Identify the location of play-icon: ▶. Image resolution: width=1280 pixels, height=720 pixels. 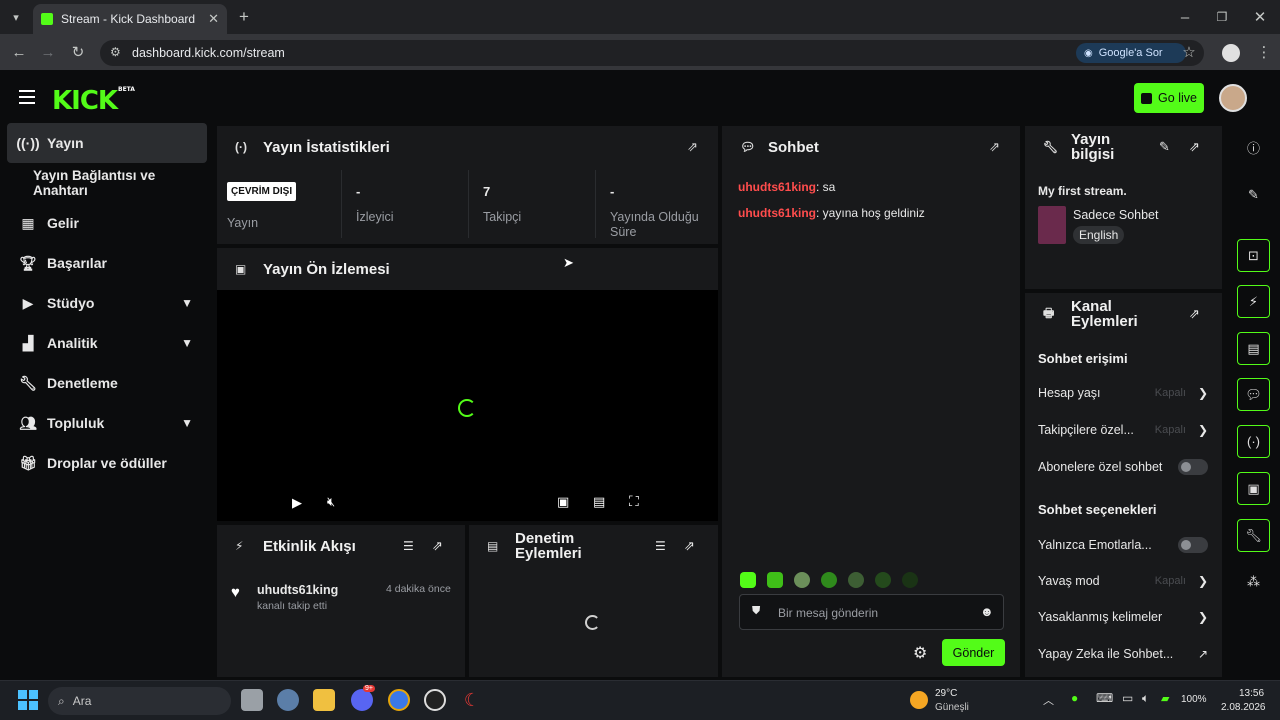
(297, 503).